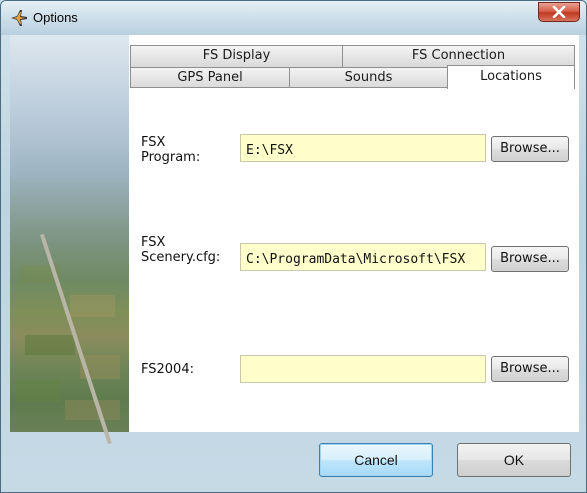  I want to click on close-icon, so click(559, 12).